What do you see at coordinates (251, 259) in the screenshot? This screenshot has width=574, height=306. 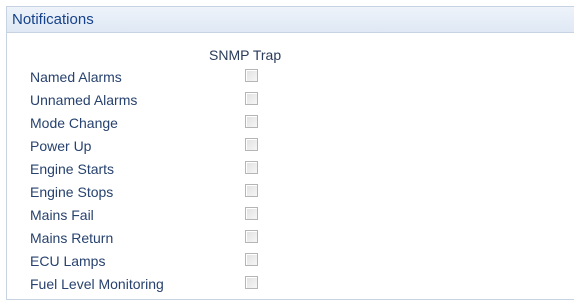 I see `ecu-lamps-snmp-checkbox` at bounding box center [251, 259].